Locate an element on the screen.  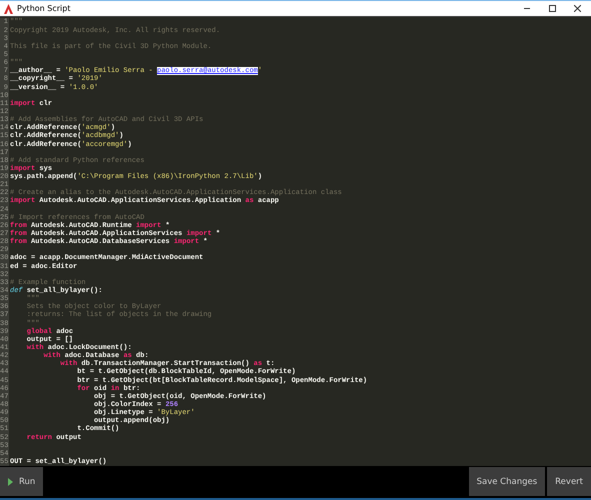
play-icon is located at coordinates (10, 482).